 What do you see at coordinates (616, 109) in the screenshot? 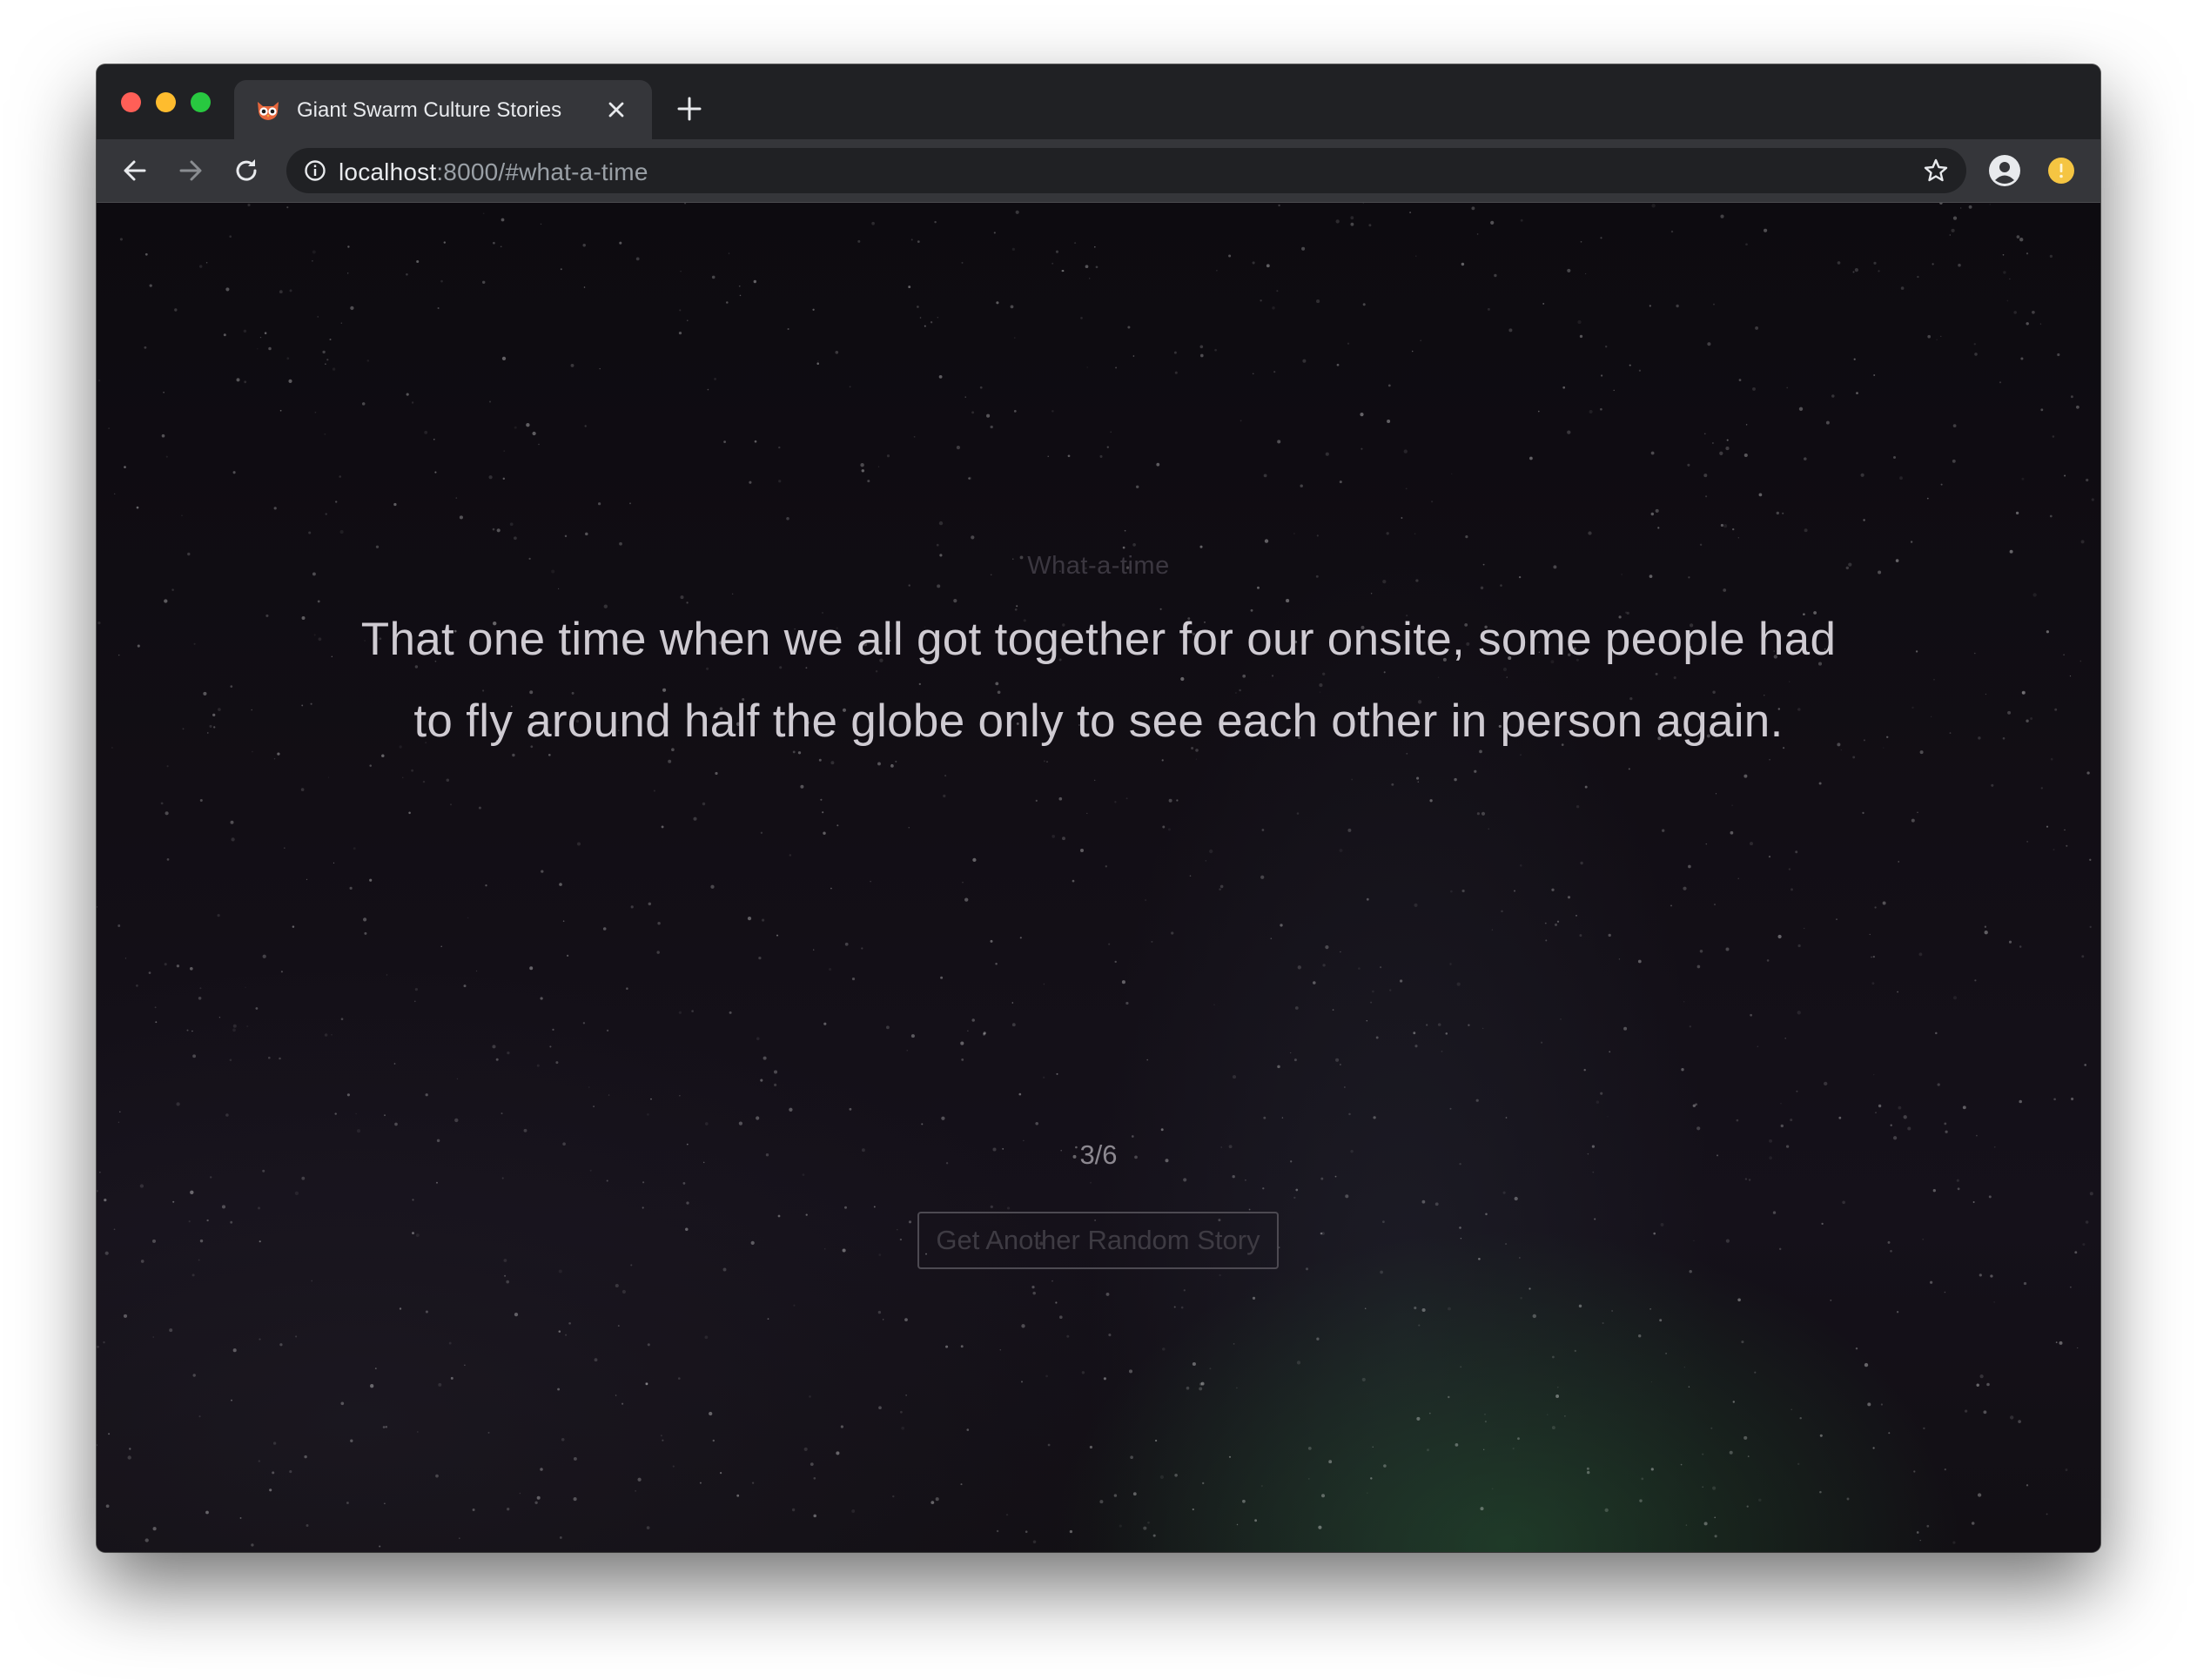
I see `close-icon` at bounding box center [616, 109].